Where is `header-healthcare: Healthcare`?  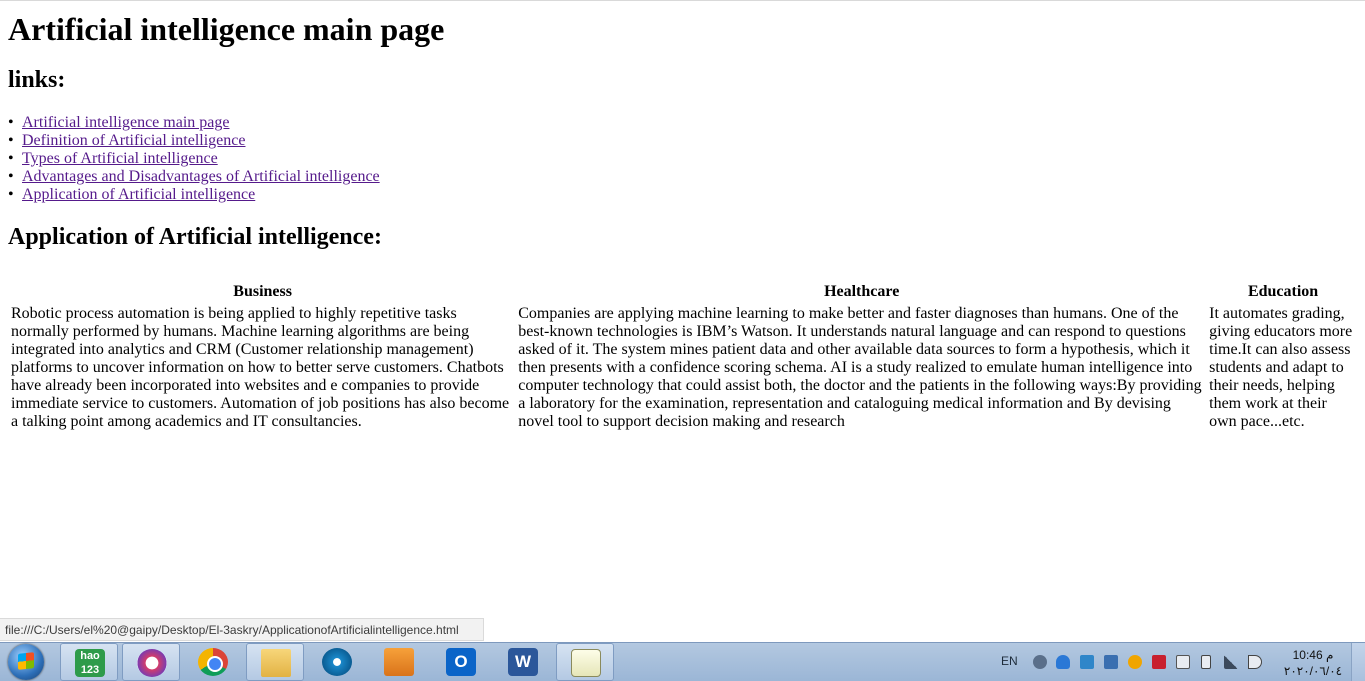 header-healthcare: Healthcare is located at coordinates (862, 291).